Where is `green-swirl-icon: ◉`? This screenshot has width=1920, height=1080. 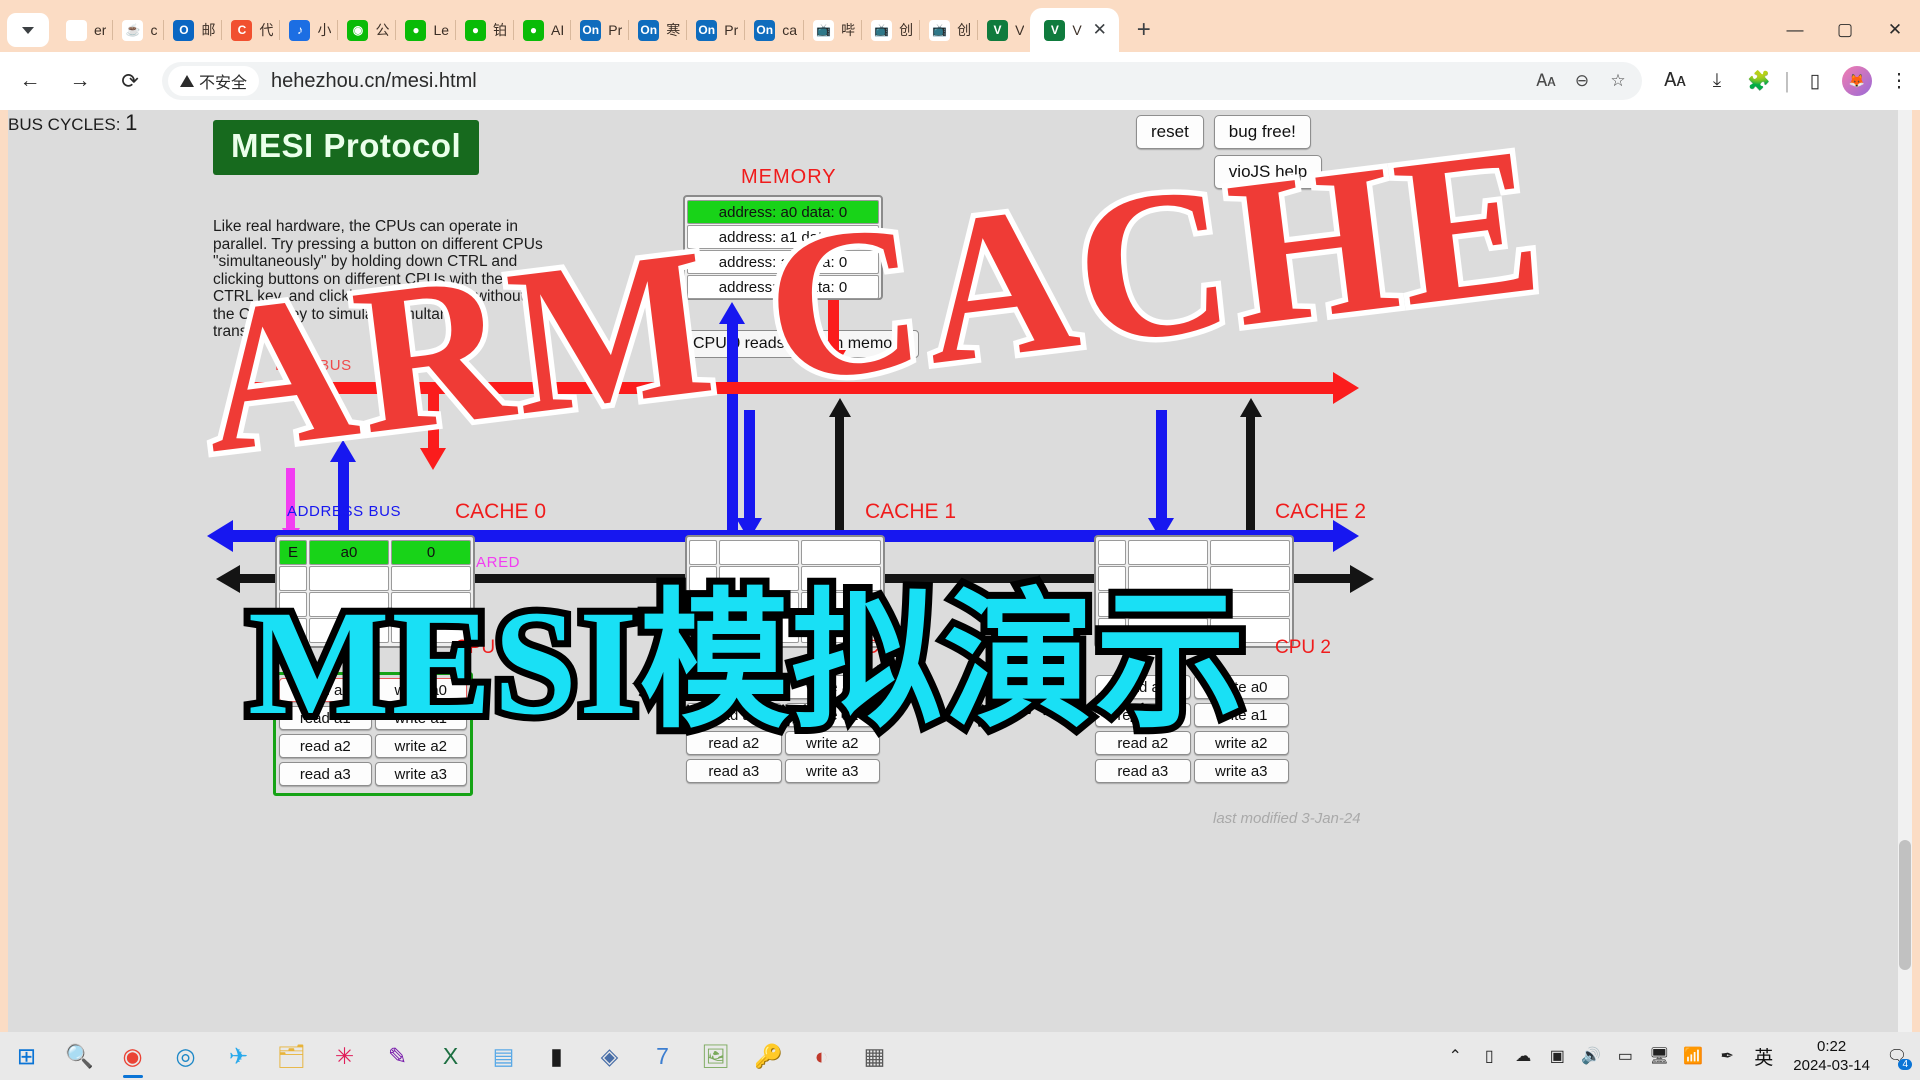
green-swirl-icon: ◉ is located at coordinates (358, 30).